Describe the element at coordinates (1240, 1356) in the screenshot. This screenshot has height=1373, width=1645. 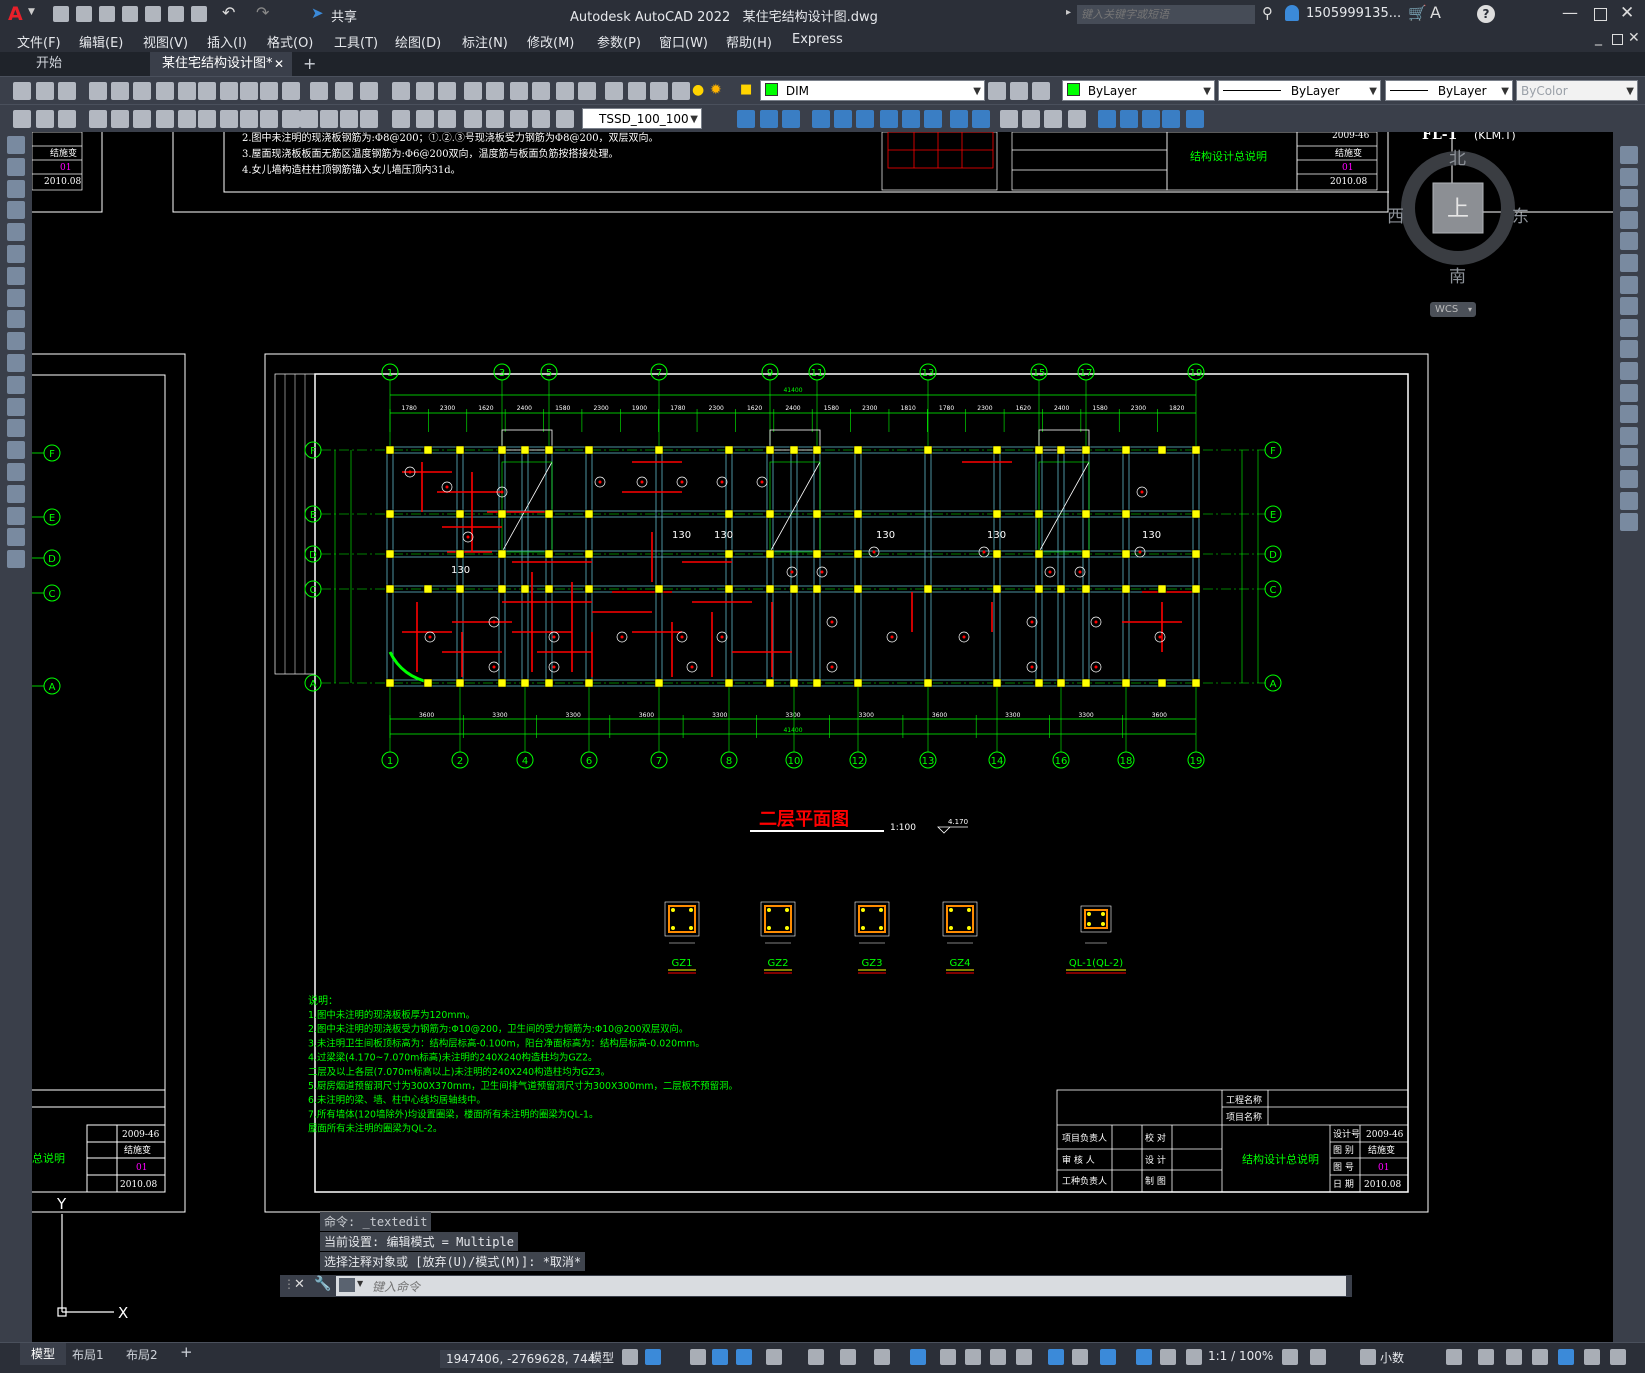
I see `annotation-scale: 1:1 / 100%` at that location.